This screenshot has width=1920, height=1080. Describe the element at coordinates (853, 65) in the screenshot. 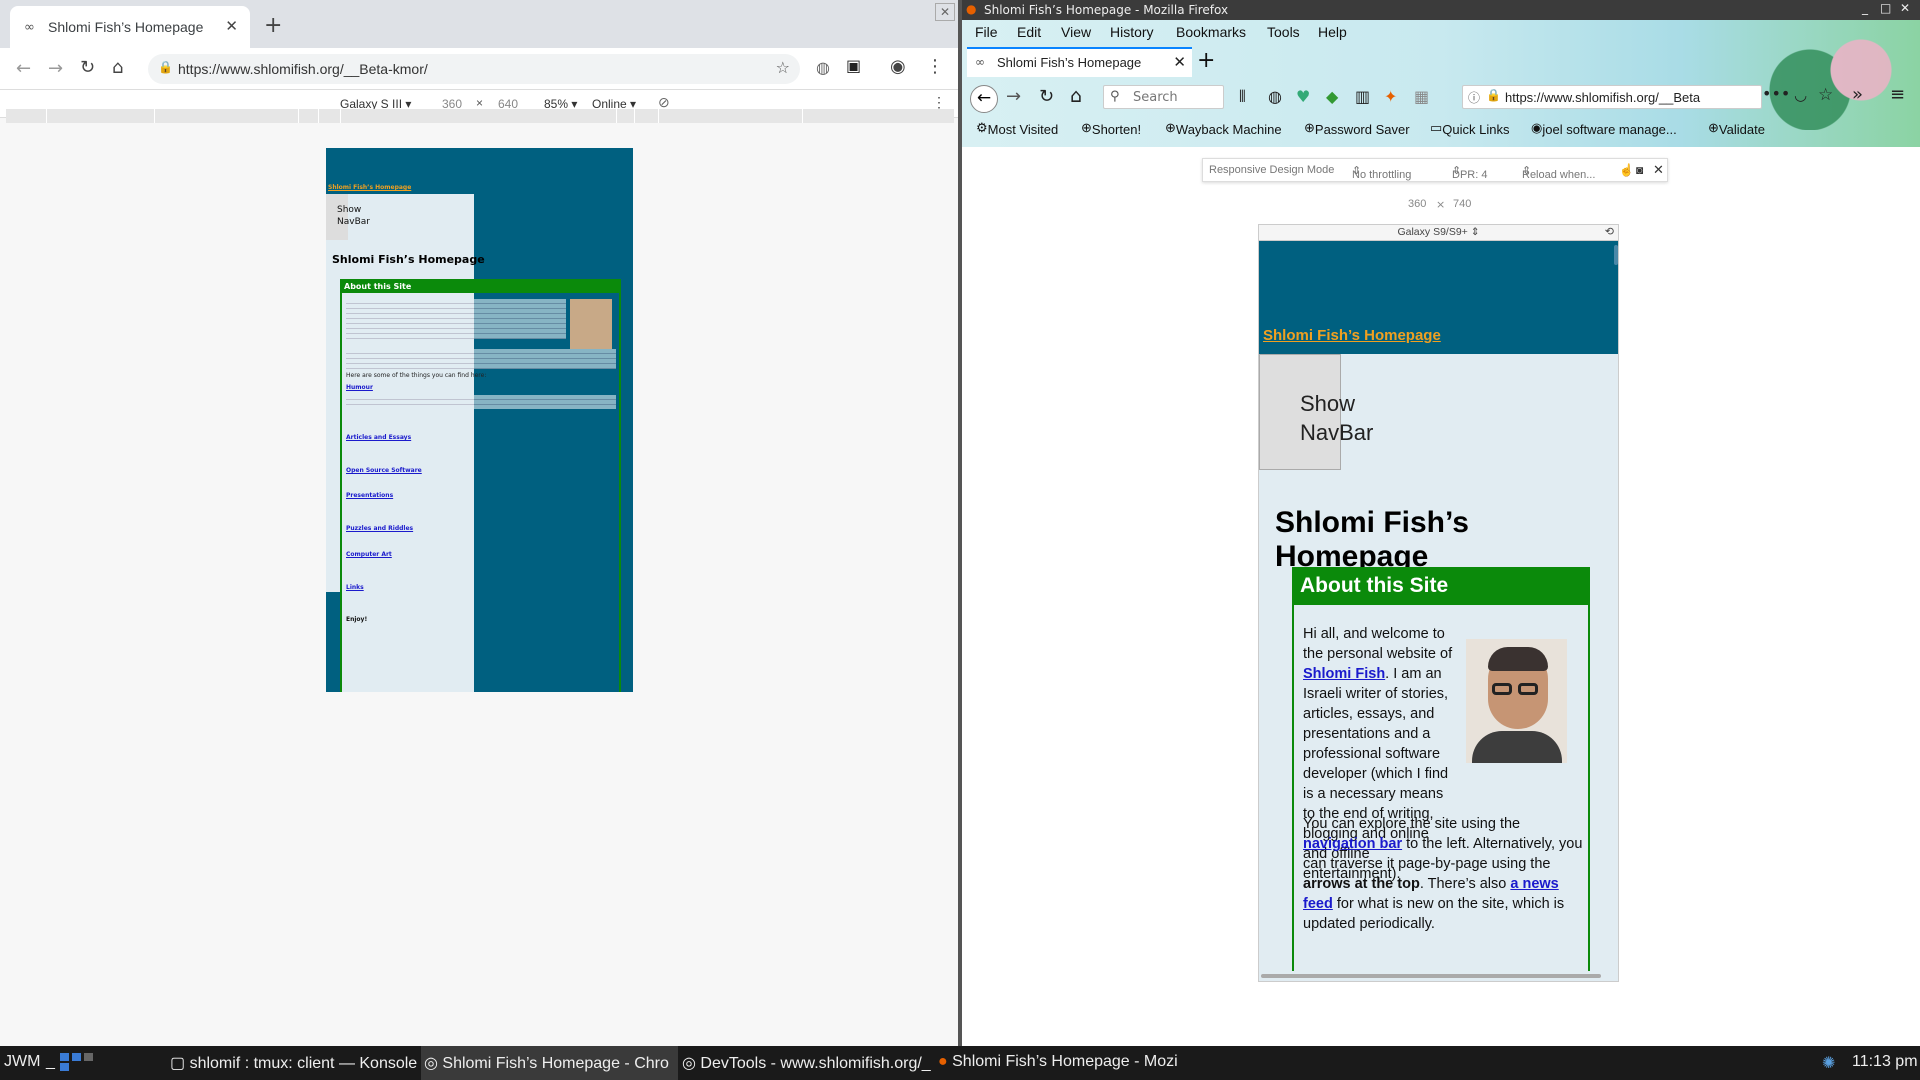

I see `extension-badge-icon: ▣` at that location.